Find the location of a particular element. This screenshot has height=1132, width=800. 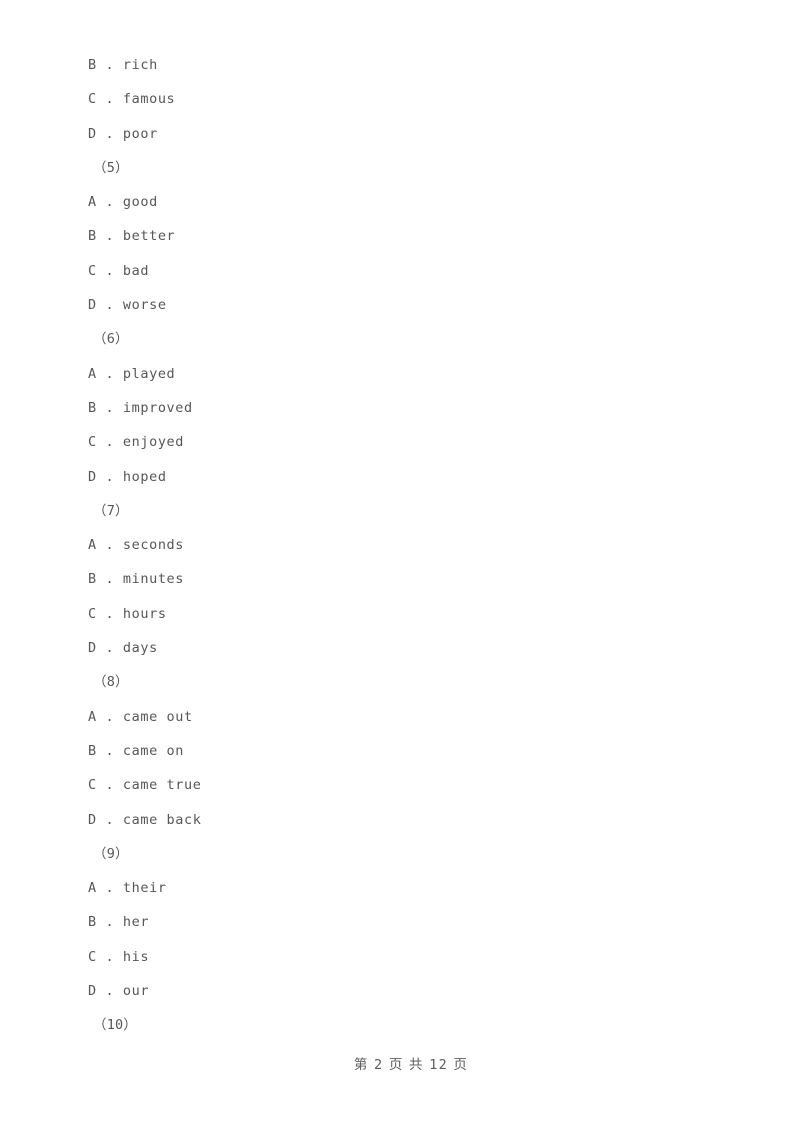

option-text: played is located at coordinates (149, 373).